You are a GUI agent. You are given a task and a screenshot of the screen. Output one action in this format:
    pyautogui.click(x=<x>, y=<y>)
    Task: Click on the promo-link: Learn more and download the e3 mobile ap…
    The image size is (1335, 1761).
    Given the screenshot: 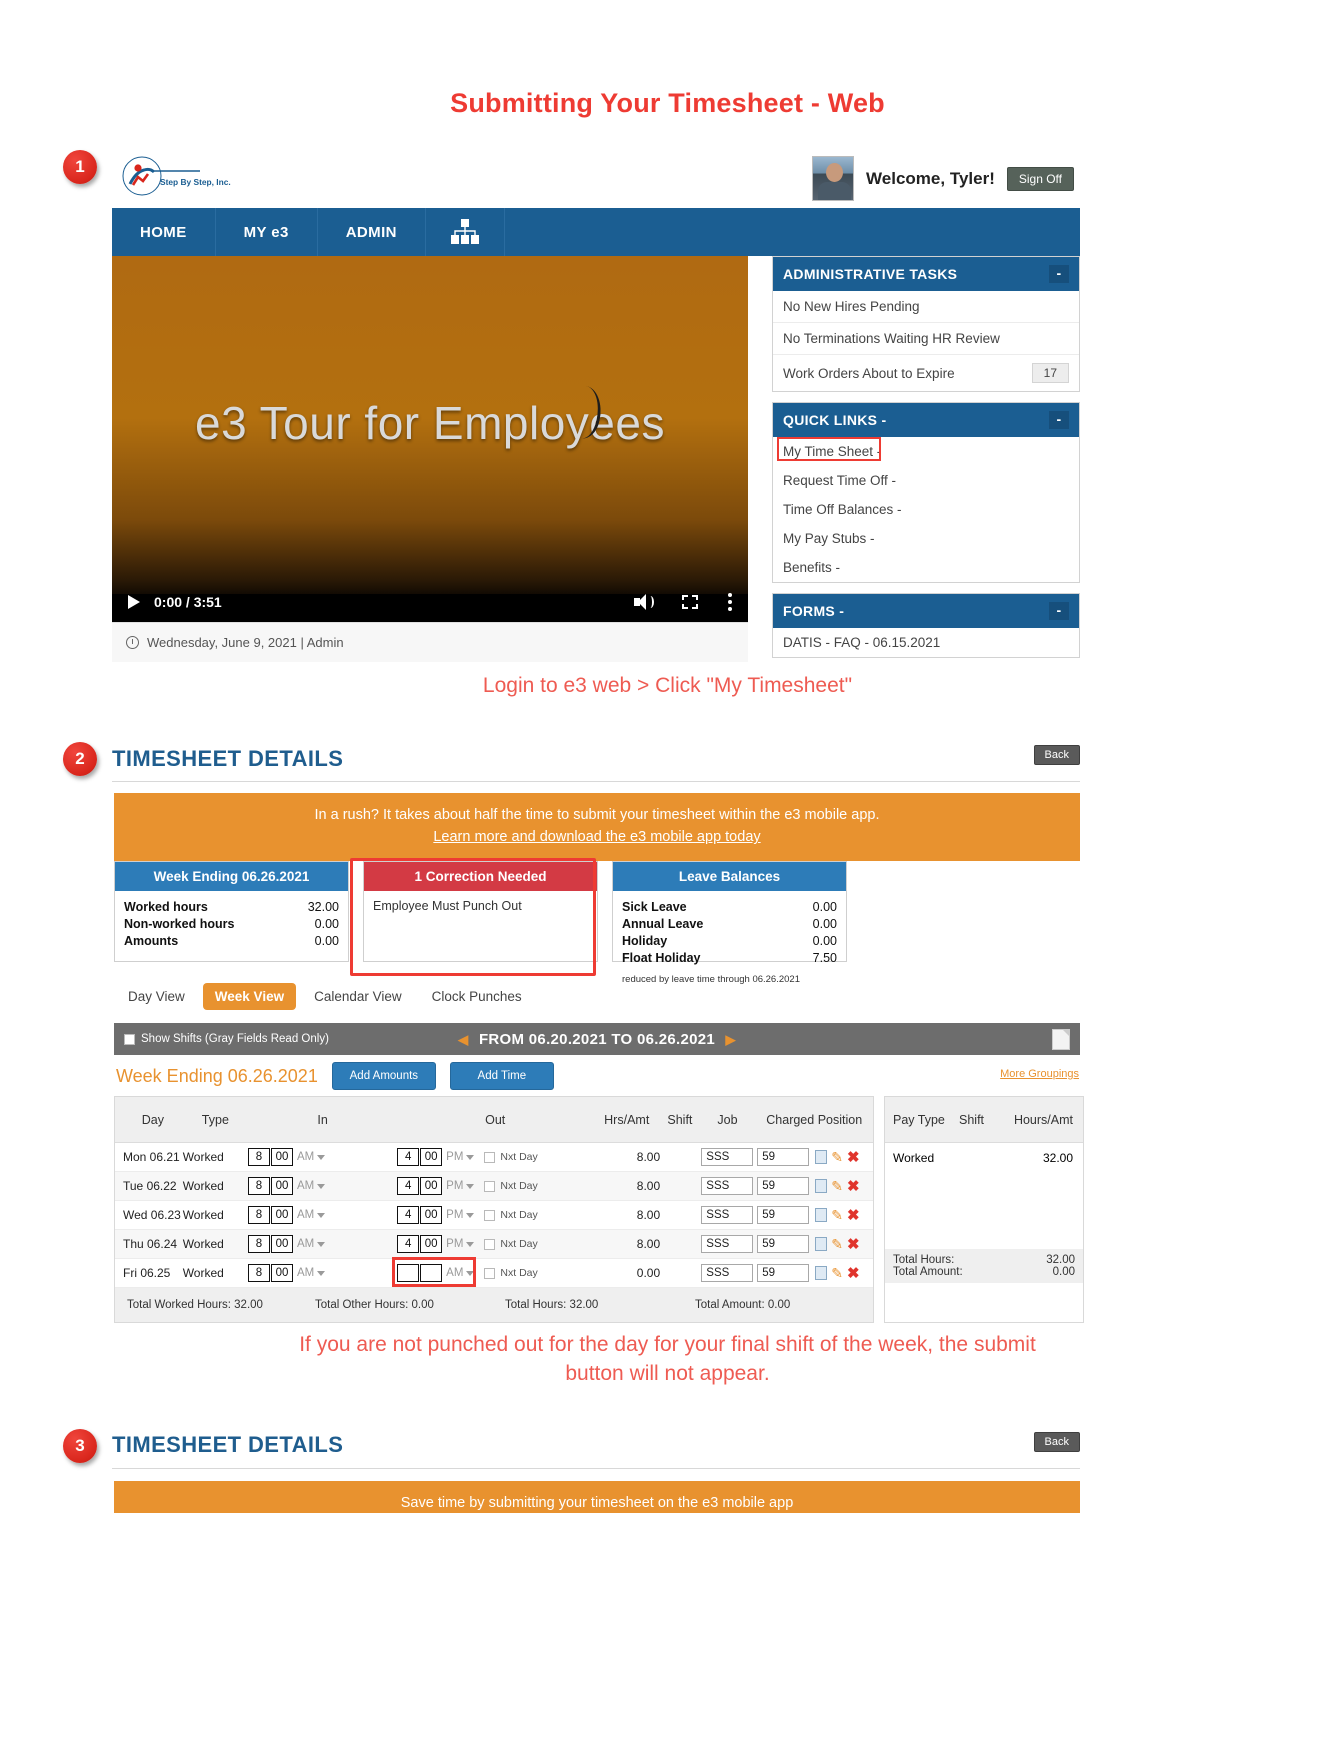 What is the action you would take?
    pyautogui.click(x=596, y=837)
    